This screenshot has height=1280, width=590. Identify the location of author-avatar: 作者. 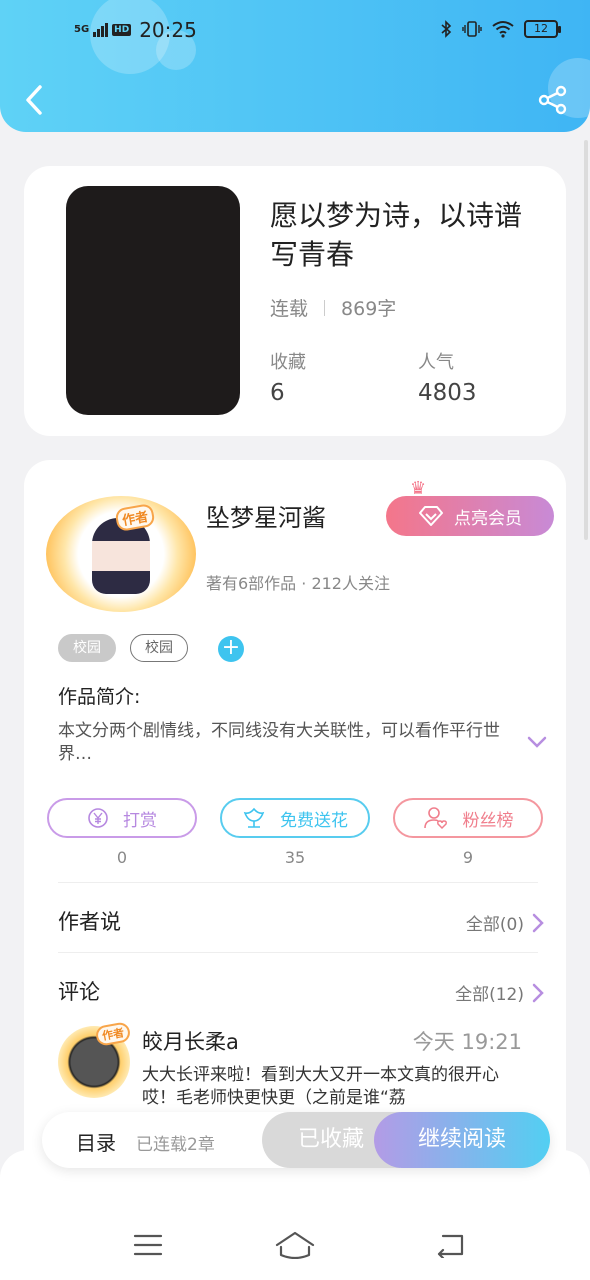
(121, 554).